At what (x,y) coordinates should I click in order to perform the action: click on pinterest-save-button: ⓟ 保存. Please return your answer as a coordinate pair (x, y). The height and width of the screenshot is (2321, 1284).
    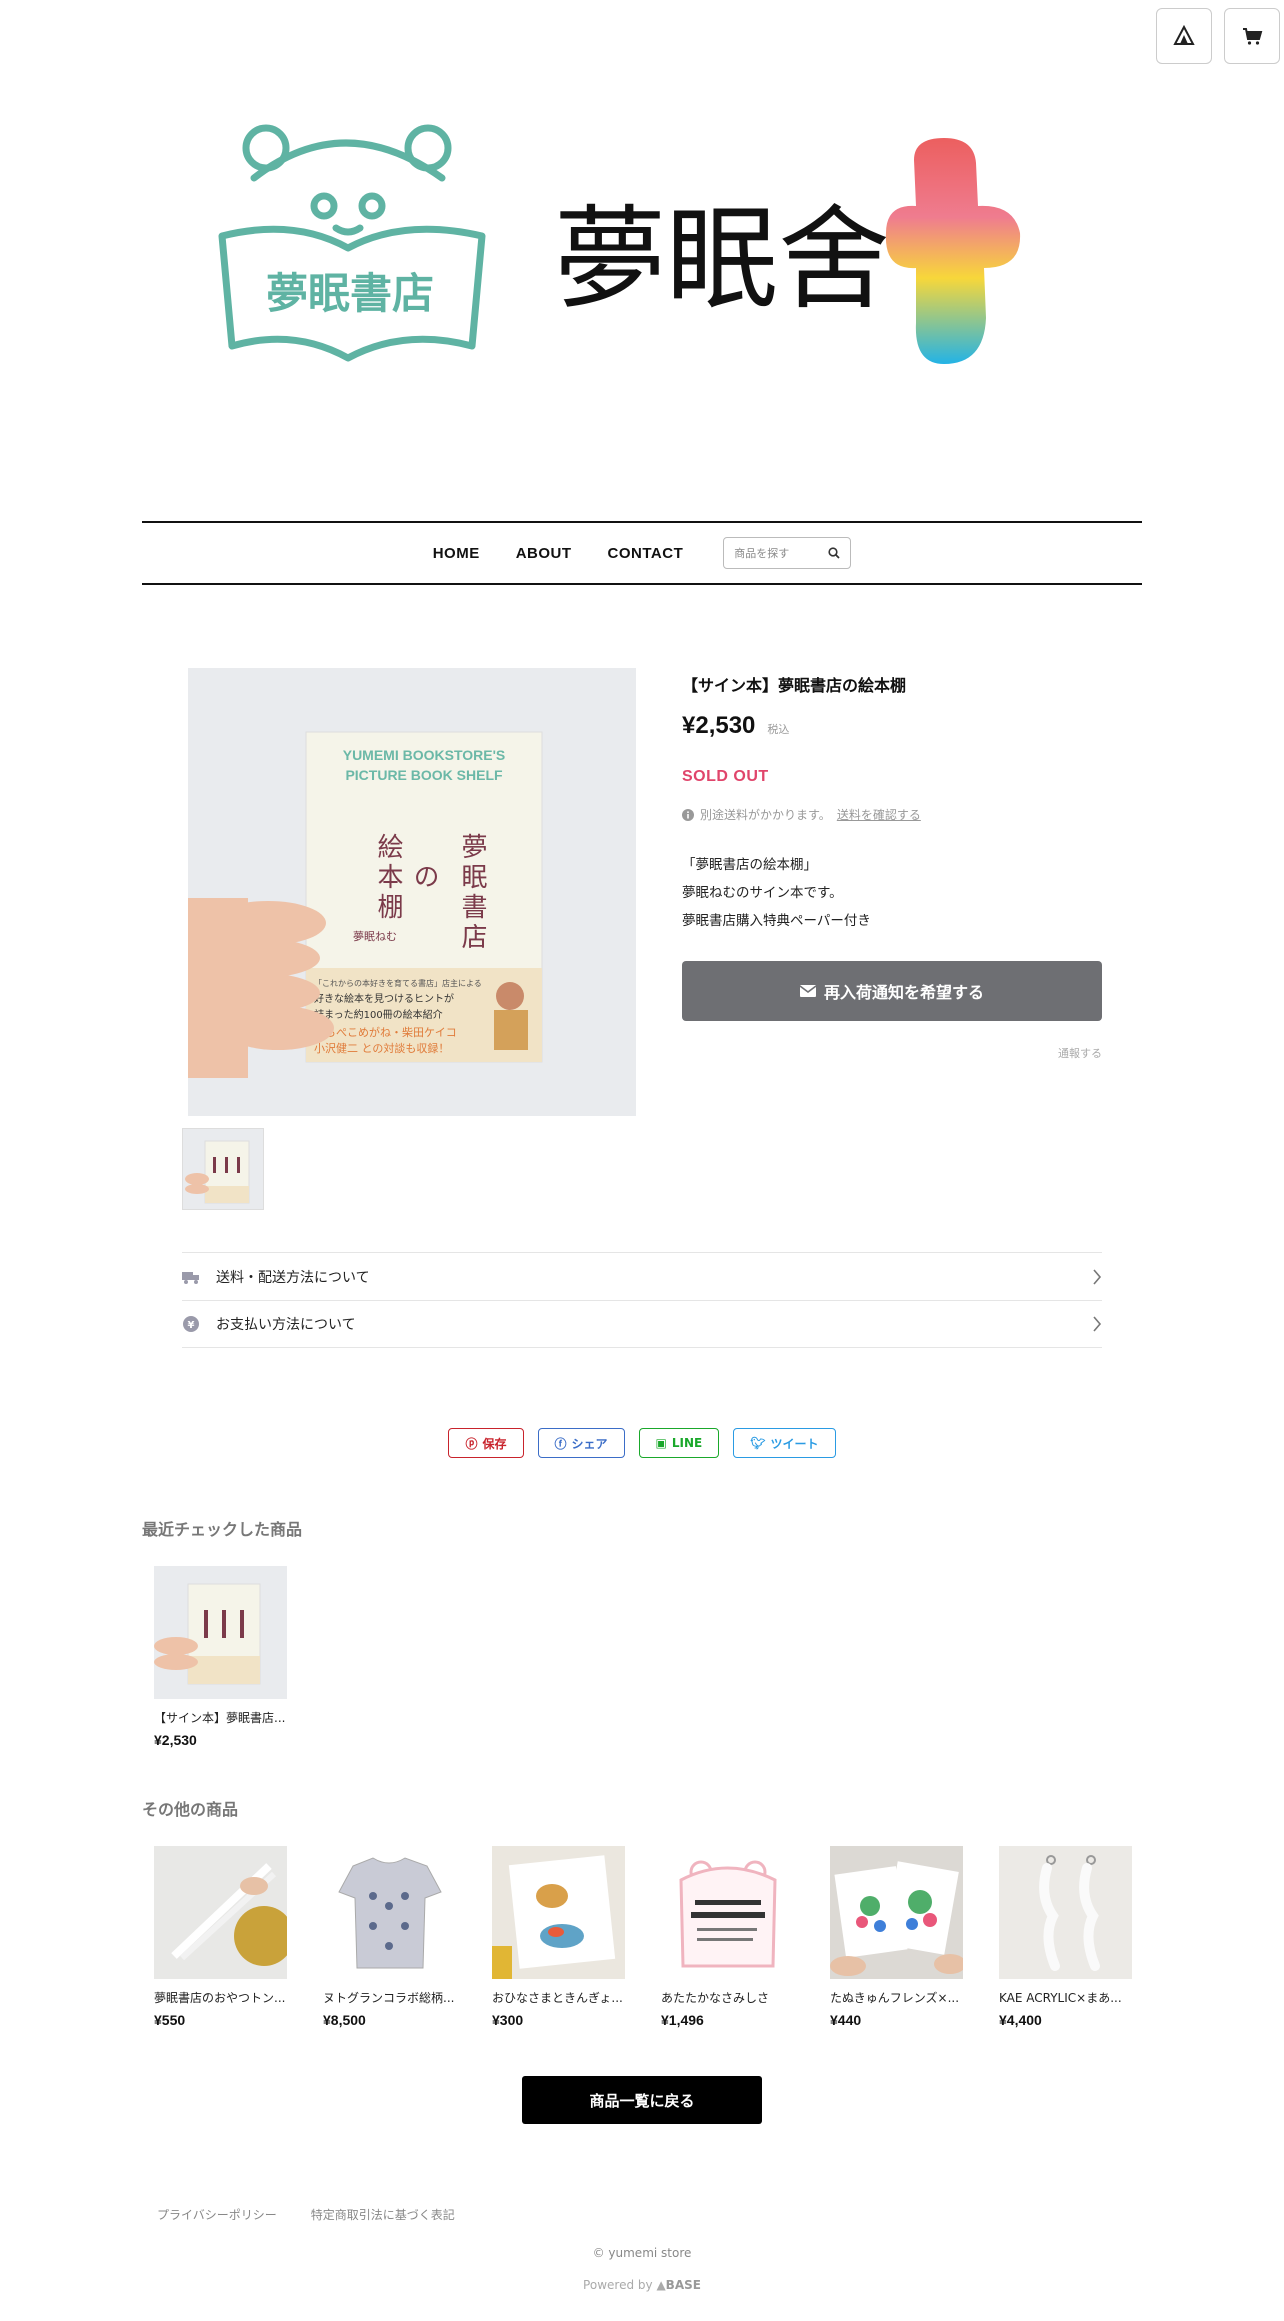
    Looking at the image, I should click on (486, 1443).